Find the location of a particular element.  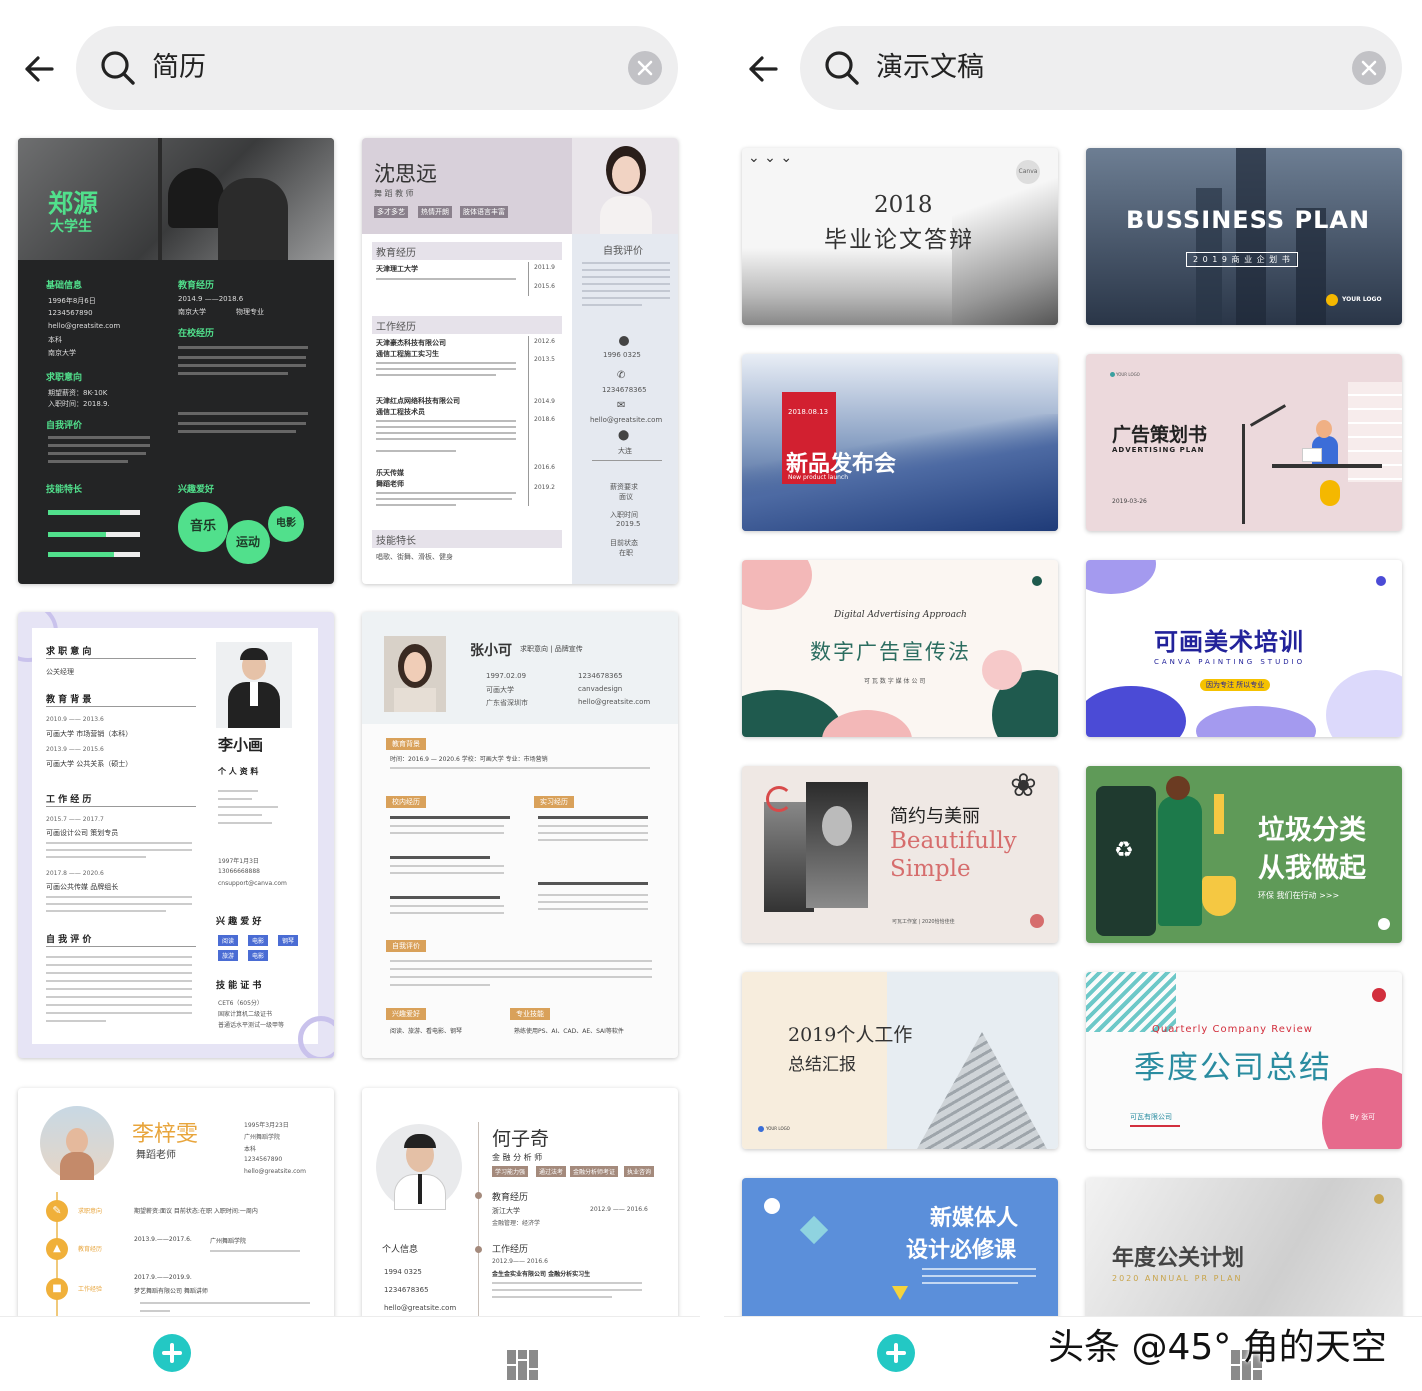

presentation-template-card: 可画美术培训 CANVA PAINTING STUDIO 因为专注 所以专业 is located at coordinates (1244, 648).